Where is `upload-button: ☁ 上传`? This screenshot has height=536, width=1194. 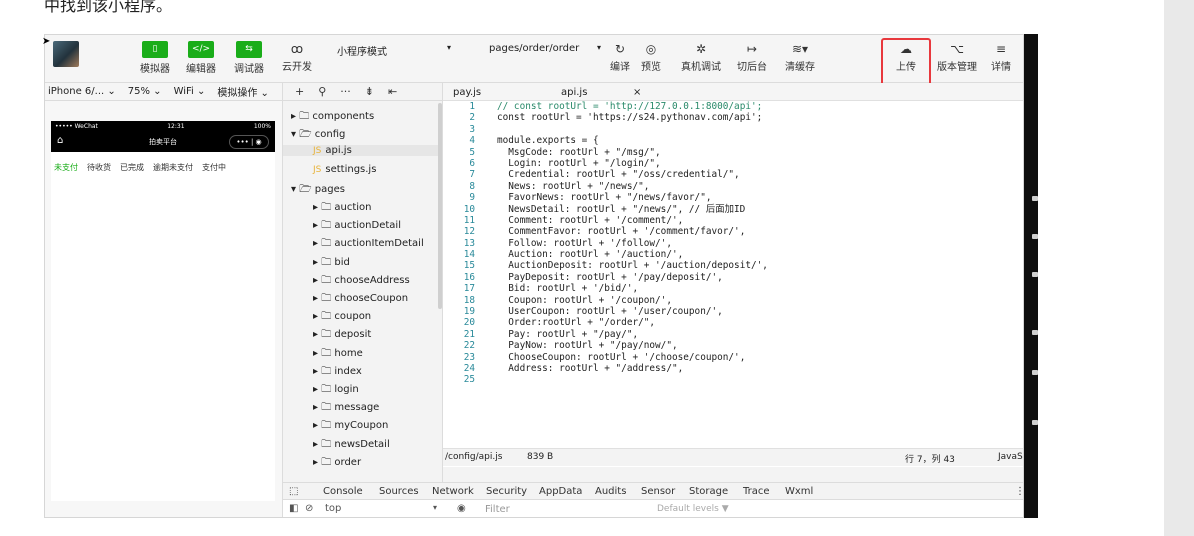 upload-button: ☁ 上传 is located at coordinates (906, 57).